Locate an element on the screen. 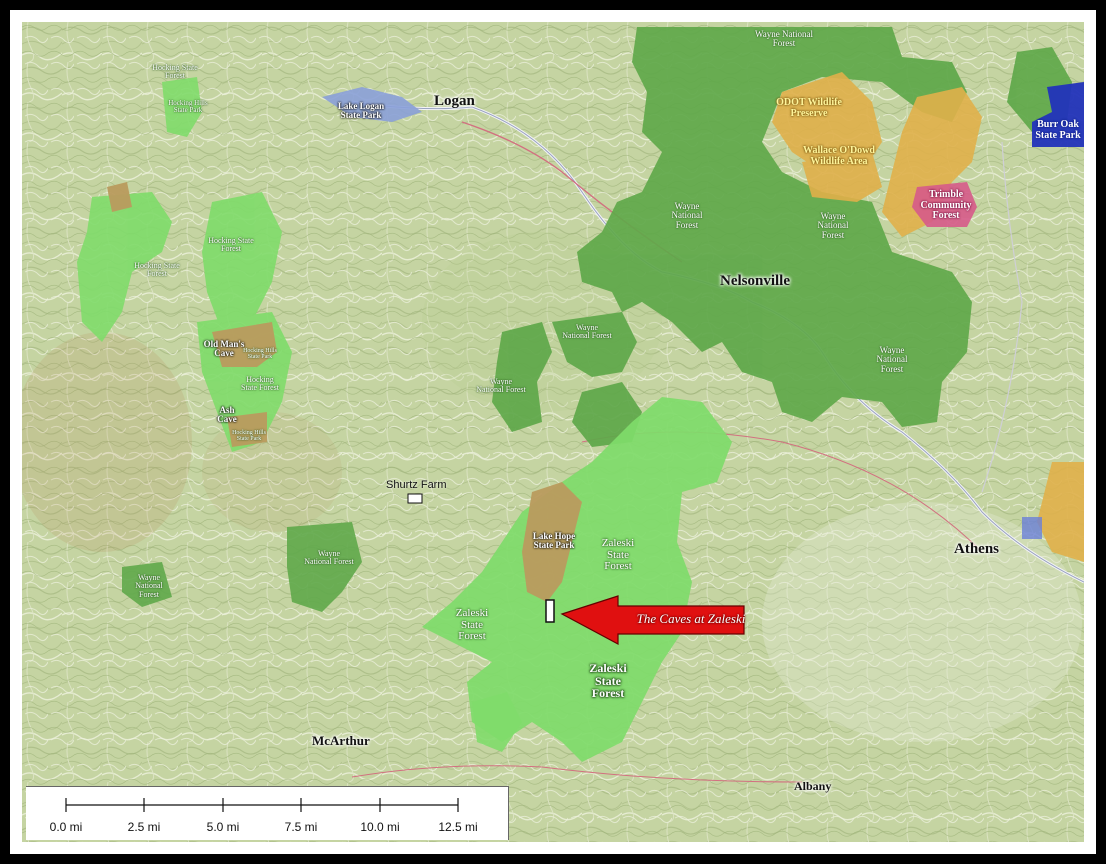 The height and width of the screenshot is (864, 1106). label-hocking-hills-sp-3: Hocking Hills State Park is located at coordinates (249, 436).